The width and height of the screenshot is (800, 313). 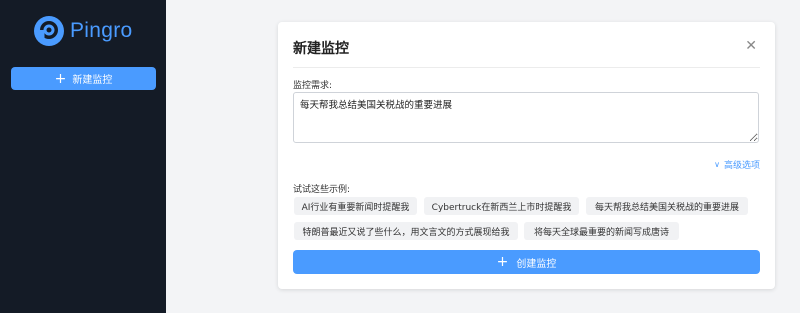 I want to click on new-monitor-button: + 新建监控, so click(x=83, y=78).